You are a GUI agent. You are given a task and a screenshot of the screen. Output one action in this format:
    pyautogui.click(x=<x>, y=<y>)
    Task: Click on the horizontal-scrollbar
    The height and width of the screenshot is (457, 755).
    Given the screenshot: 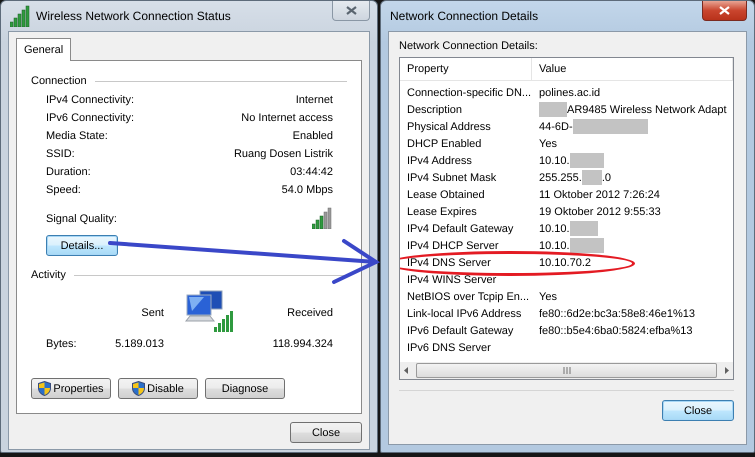 What is the action you would take?
    pyautogui.click(x=566, y=370)
    